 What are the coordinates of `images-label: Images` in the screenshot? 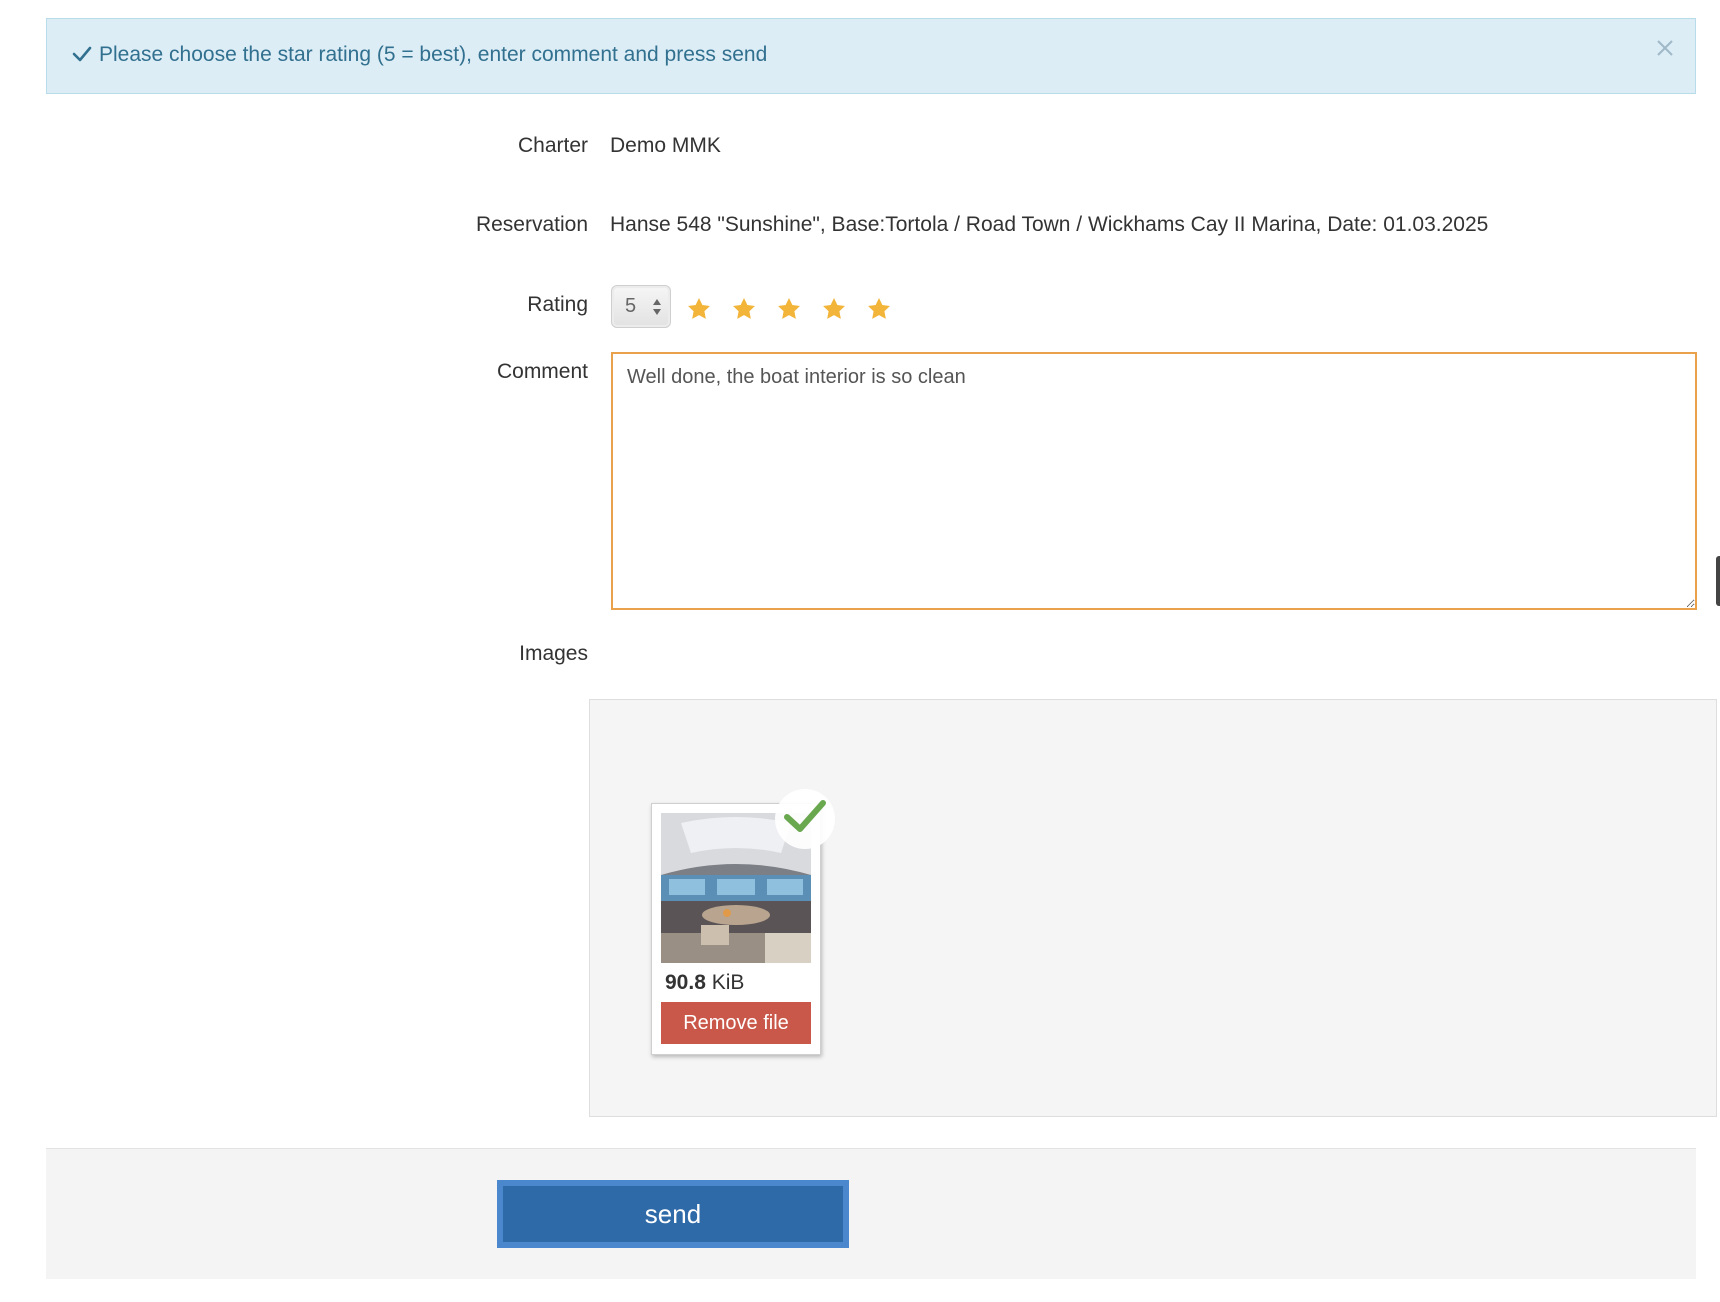 It's located at (553, 653).